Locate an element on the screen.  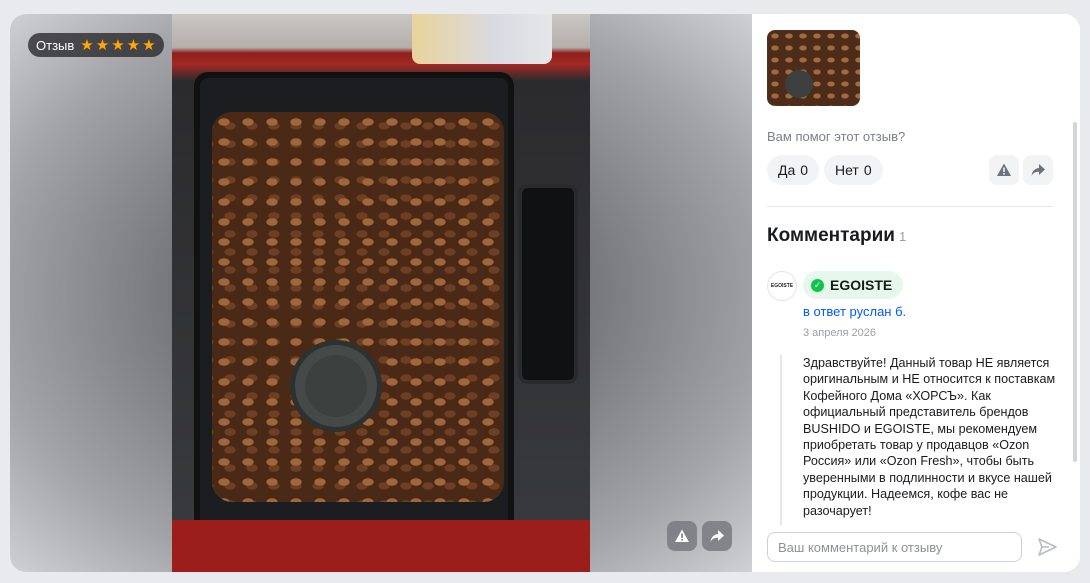
comment-input is located at coordinates (894, 547).